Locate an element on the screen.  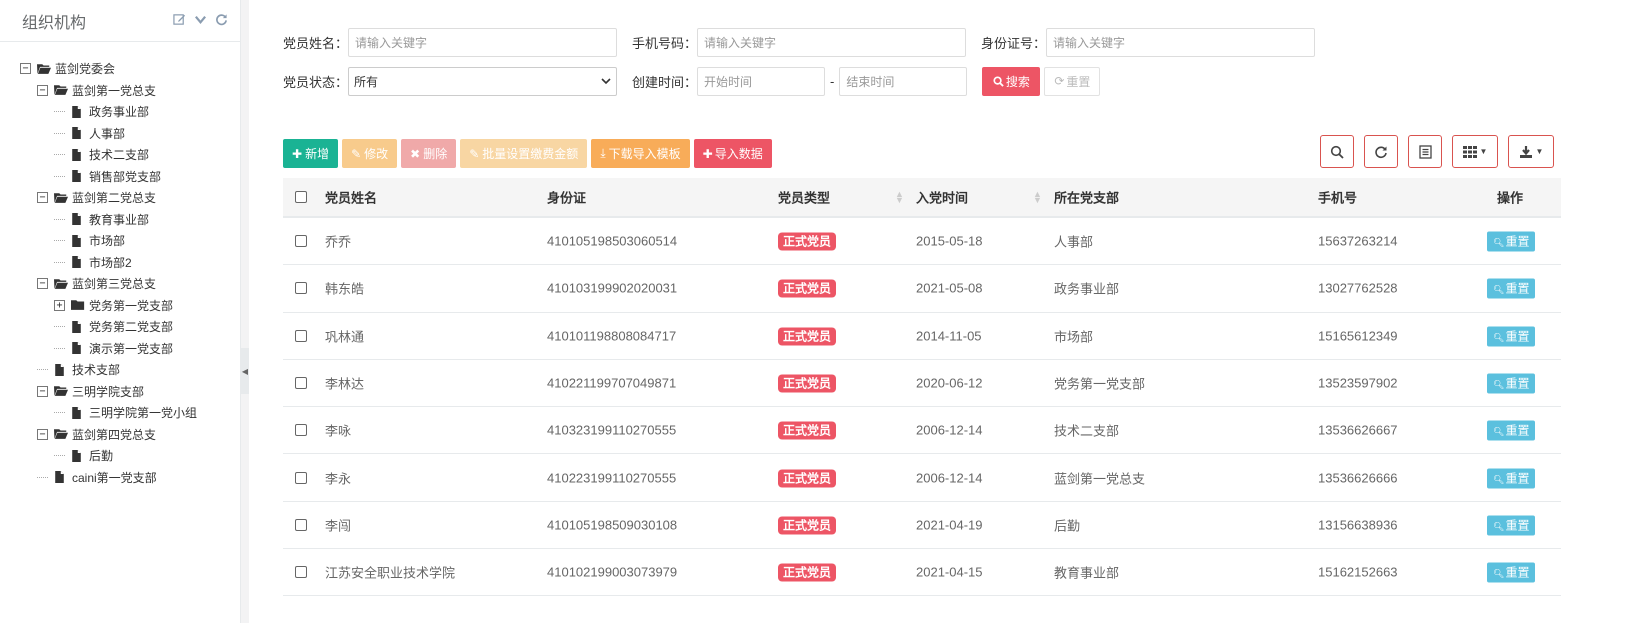
import-button: ✚ 导入数据 is located at coordinates (732, 153).